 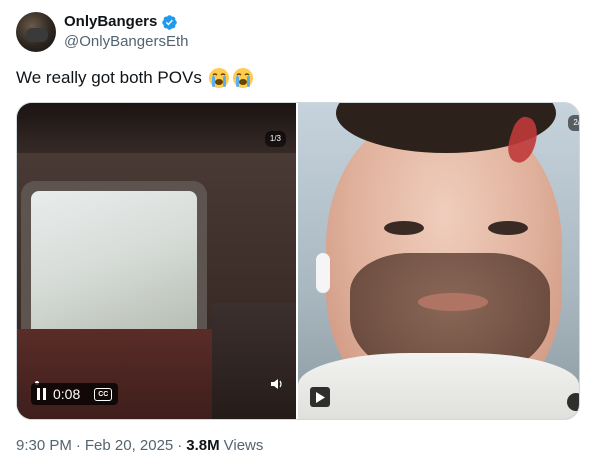 I want to click on tweet-time: 9:30 PM, so click(x=44, y=446).